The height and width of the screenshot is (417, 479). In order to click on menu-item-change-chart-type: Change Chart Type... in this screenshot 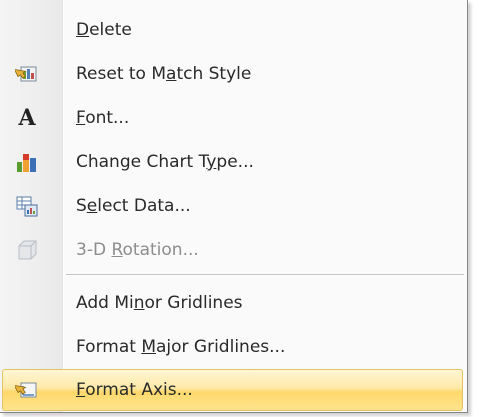, I will do `click(232, 162)`.